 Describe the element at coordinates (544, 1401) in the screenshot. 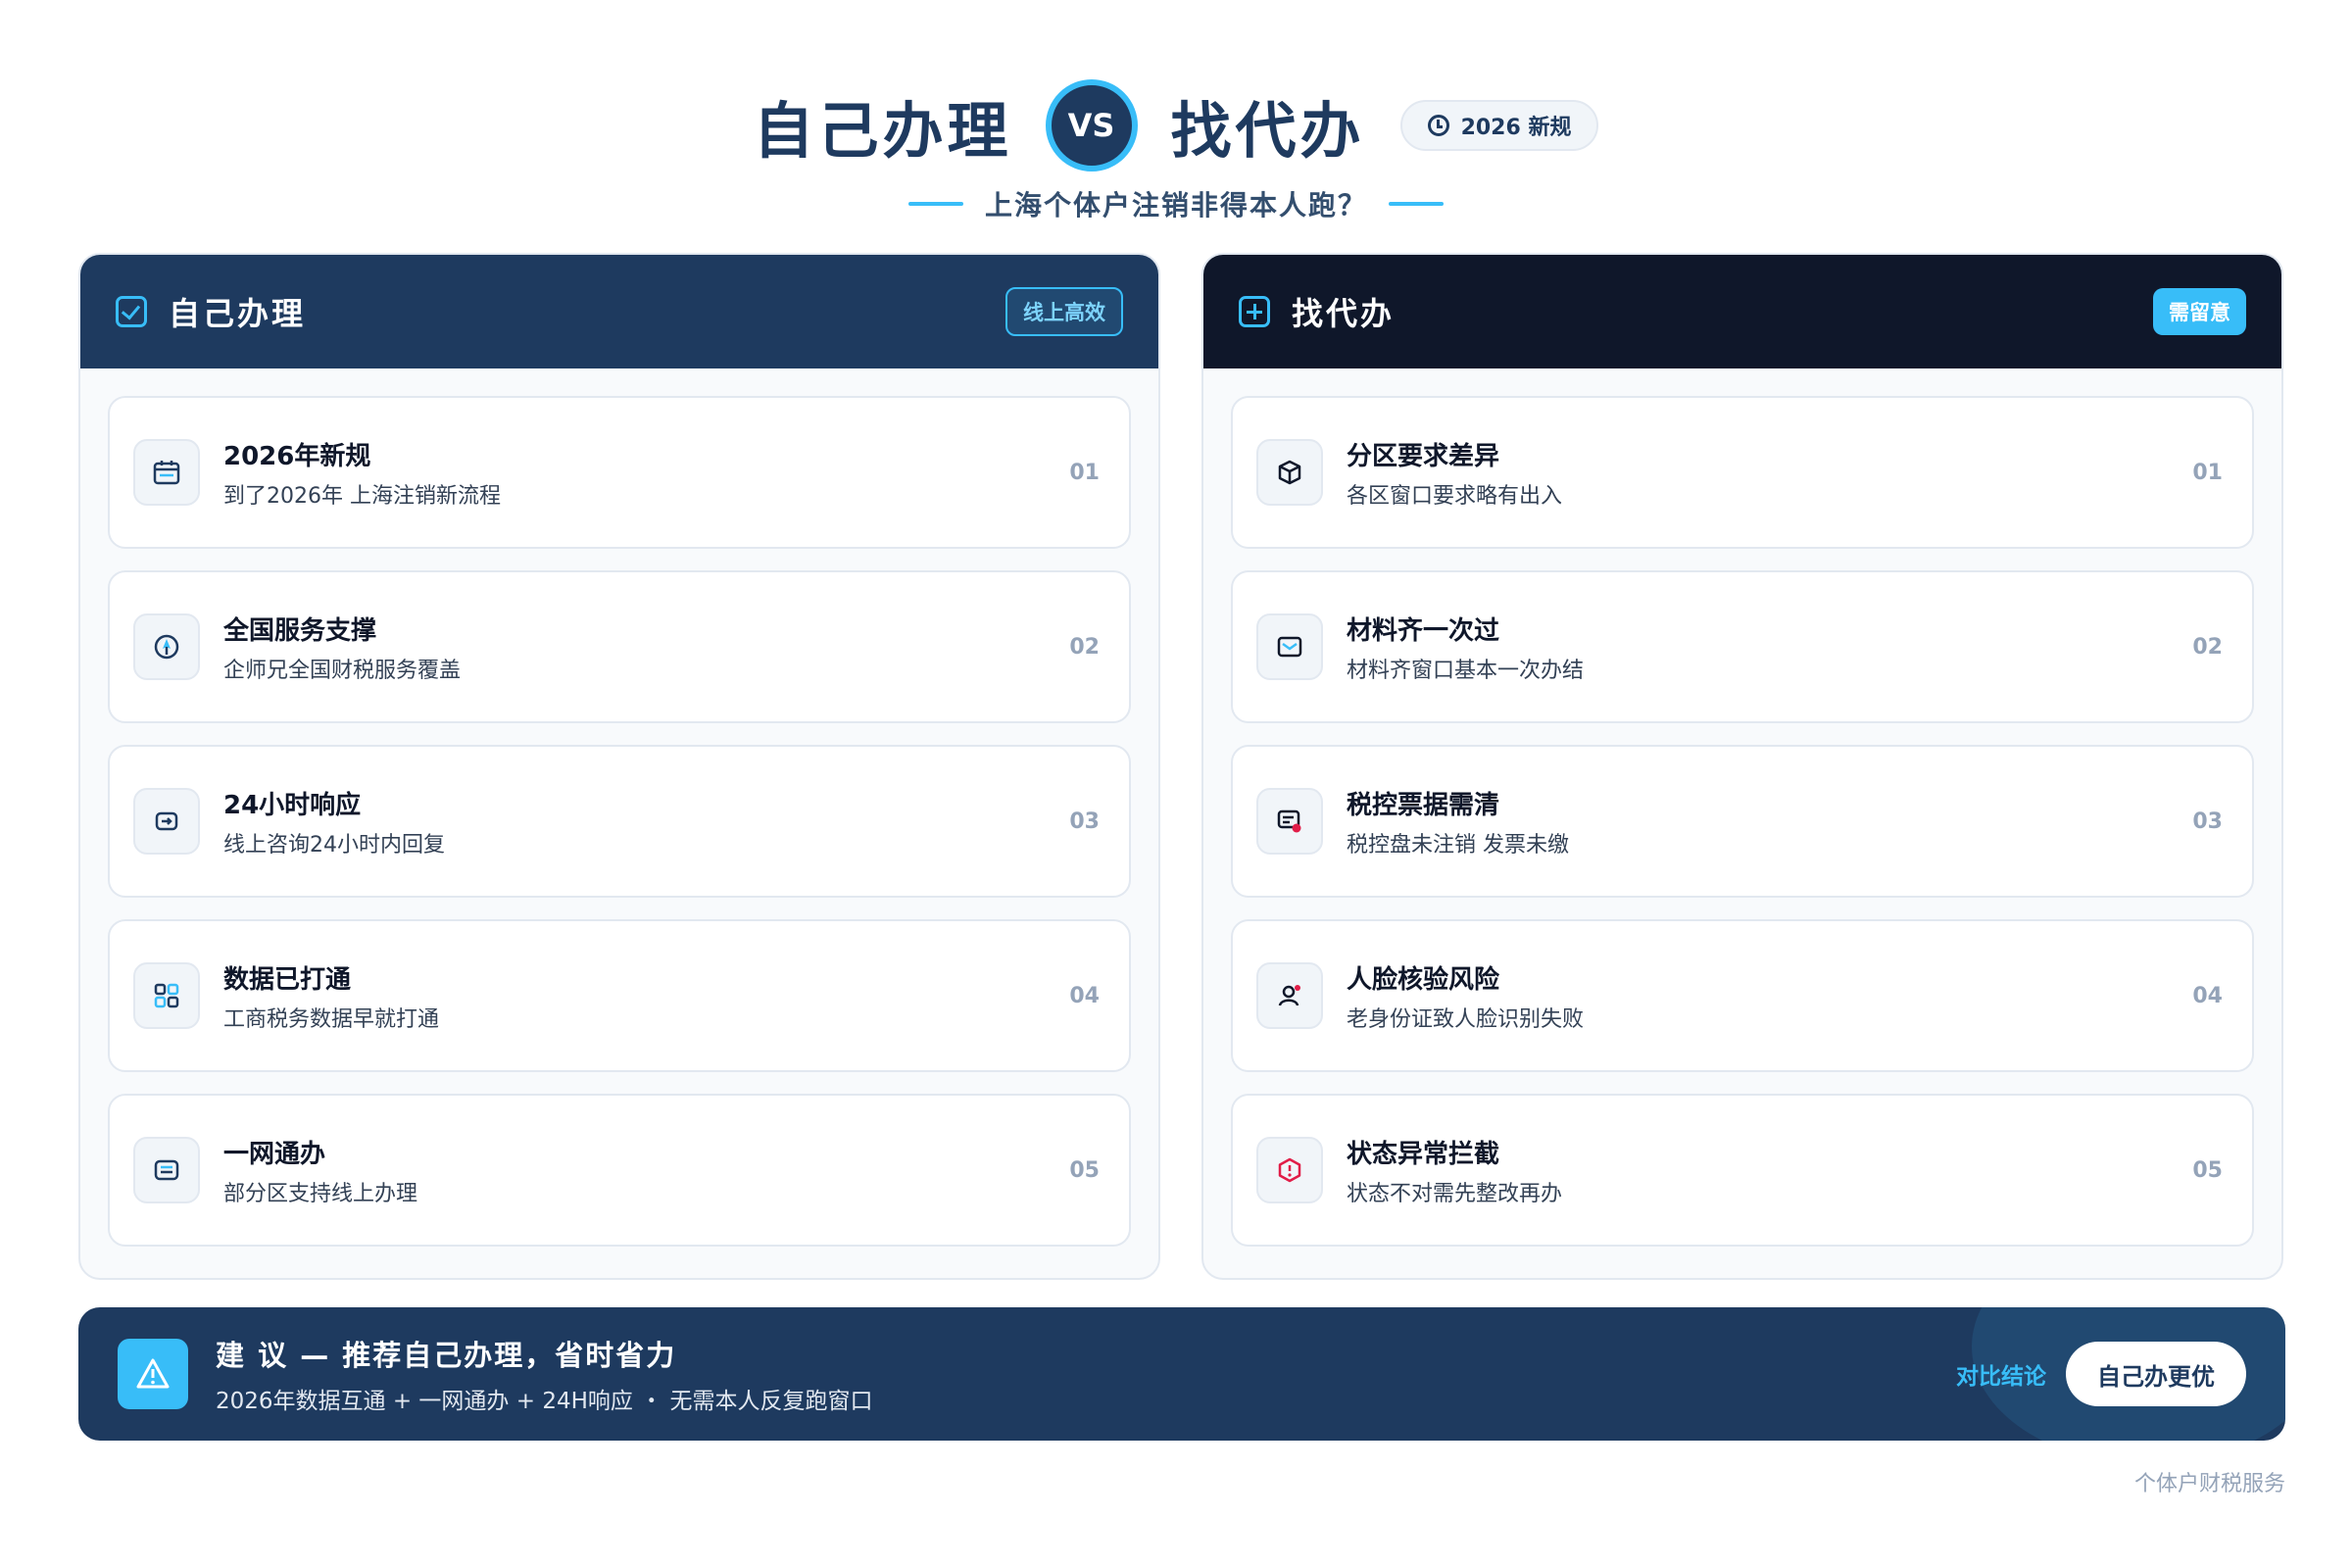

I see `advice-description: 2026年数据互通 + 一网通办 + 24H响应 ・ 无需本人反复跑窗口` at that location.